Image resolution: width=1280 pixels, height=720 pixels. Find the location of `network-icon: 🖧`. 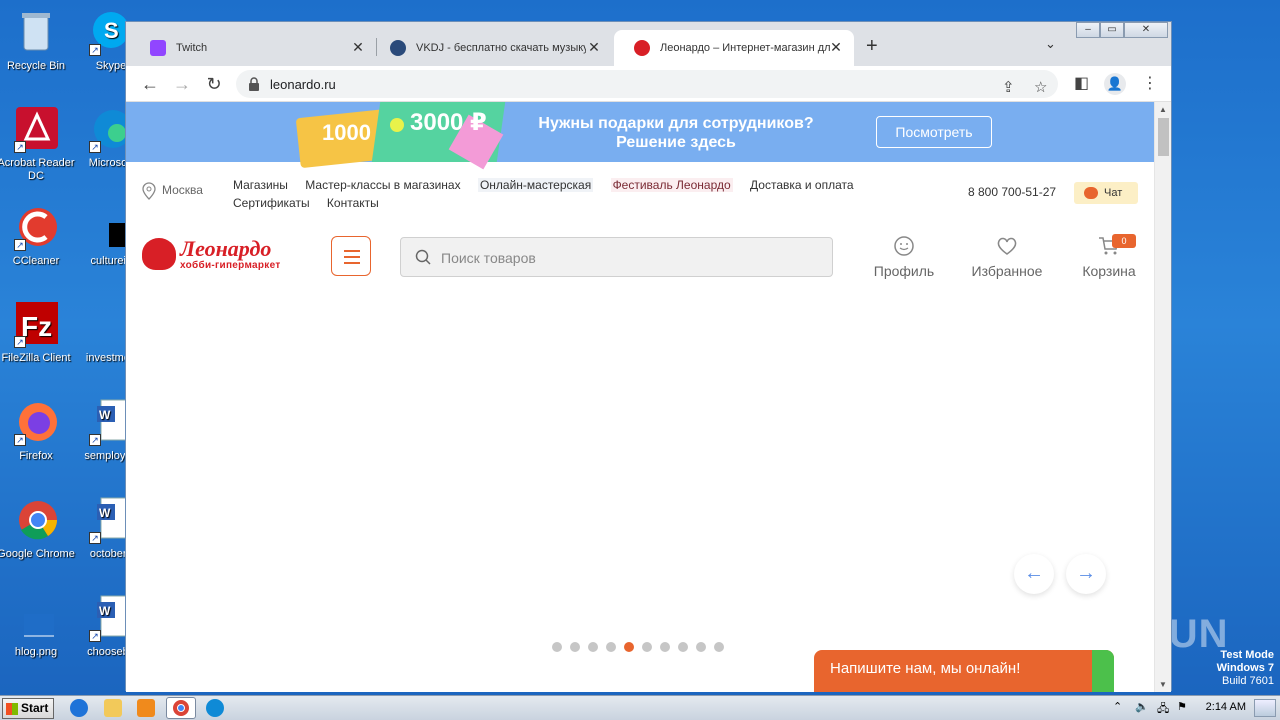

network-icon: 🖧 is located at coordinates (1163, 709).